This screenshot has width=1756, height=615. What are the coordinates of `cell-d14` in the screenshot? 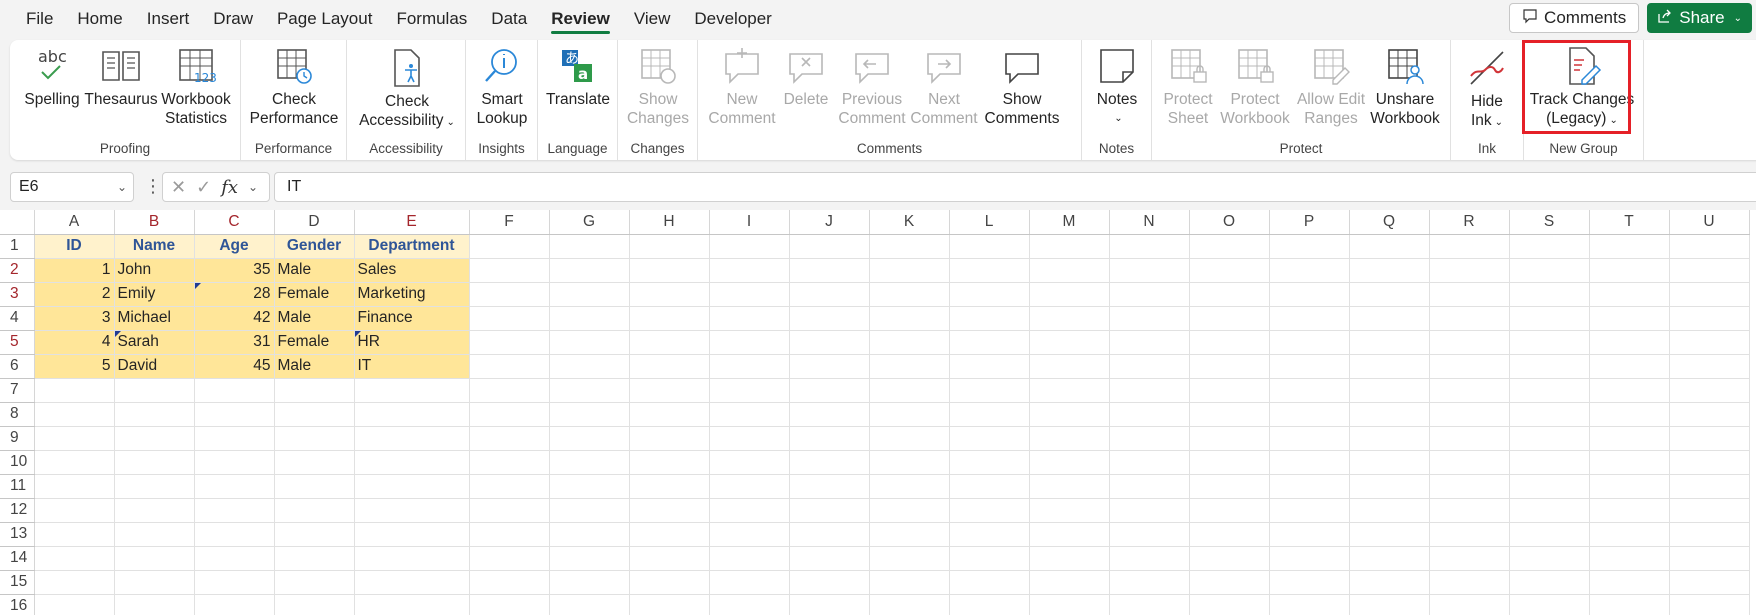 It's located at (314, 558).